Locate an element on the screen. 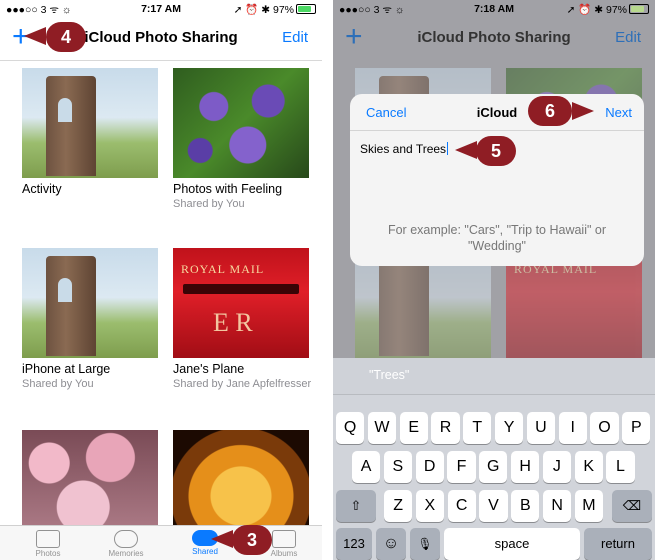 The width and height of the screenshot is (655, 560). key-f: F is located at coordinates (461, 467).